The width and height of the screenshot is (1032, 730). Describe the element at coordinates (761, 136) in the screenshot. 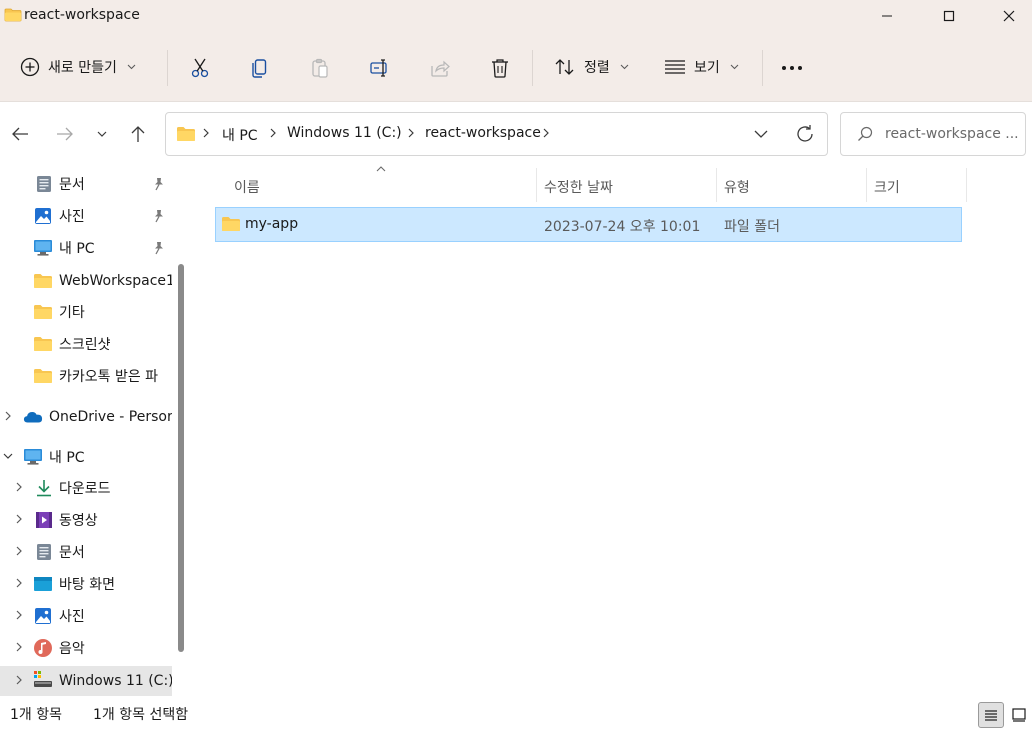

I see `address-history-button` at that location.